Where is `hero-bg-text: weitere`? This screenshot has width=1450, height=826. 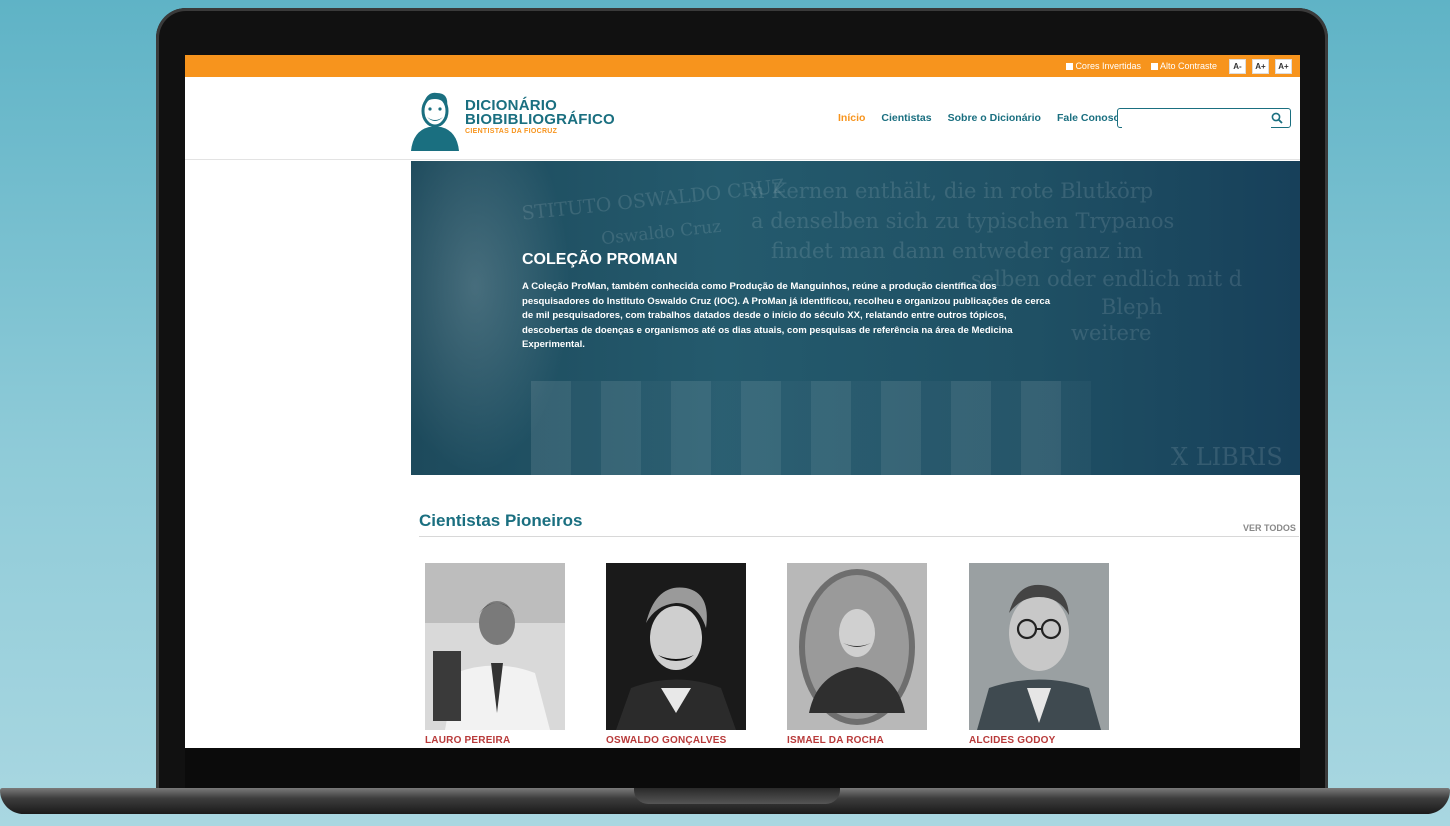
hero-bg-text: weitere is located at coordinates (1111, 333).